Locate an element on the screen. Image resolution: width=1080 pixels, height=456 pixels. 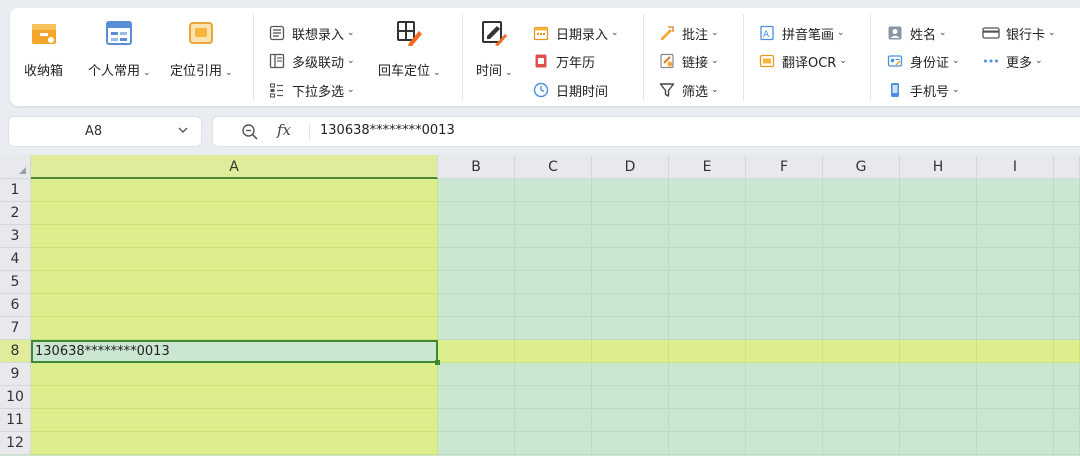
cell-H1 is located at coordinates (938, 190).